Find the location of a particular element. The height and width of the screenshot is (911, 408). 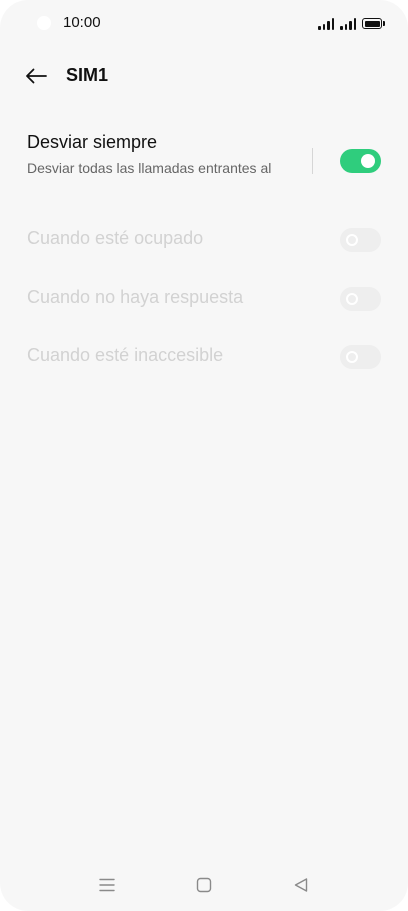

nav-back-button is located at coordinates (301, 885).